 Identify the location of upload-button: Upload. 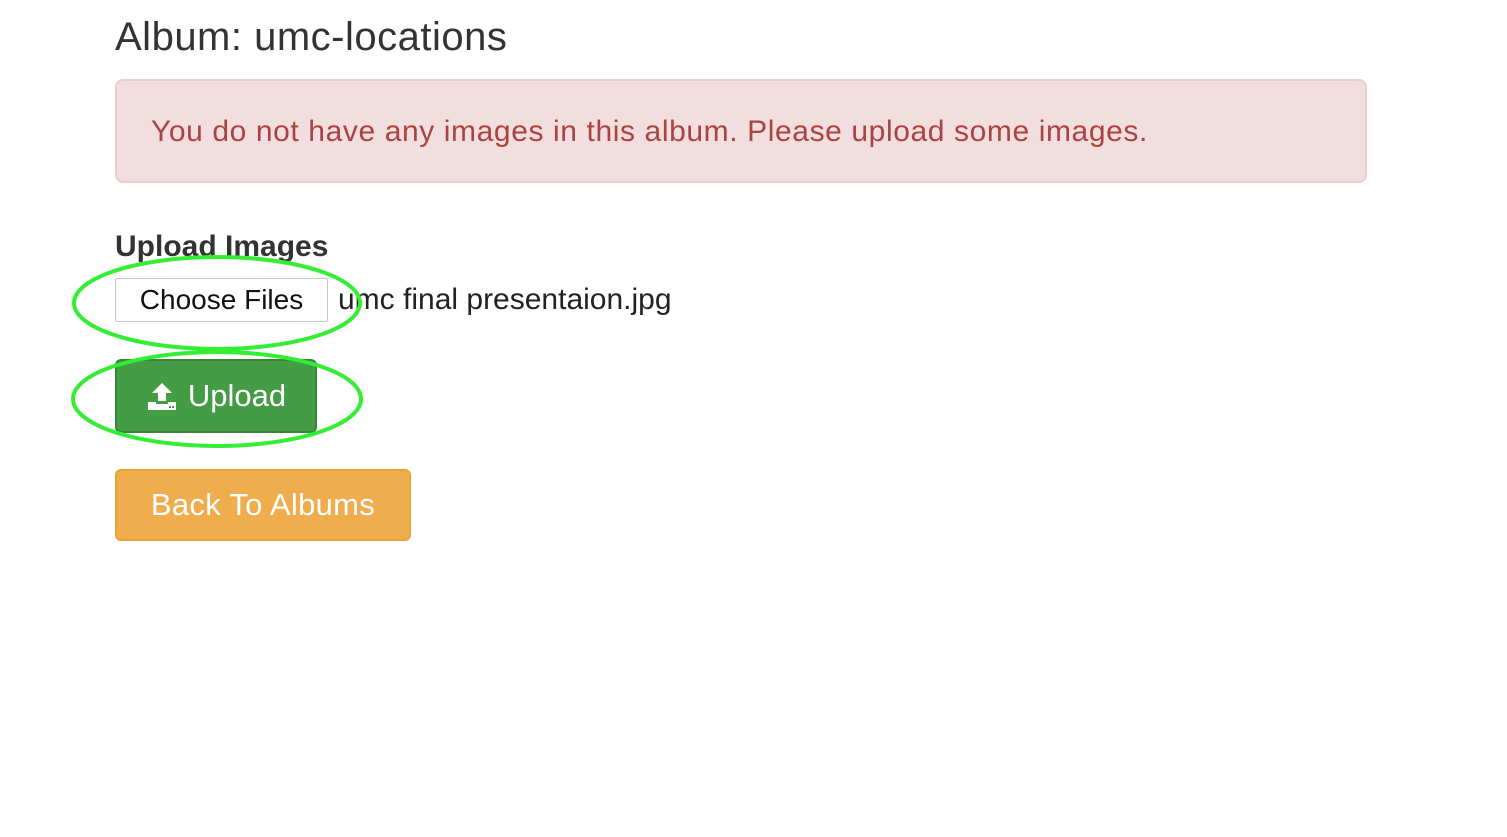
(216, 396).